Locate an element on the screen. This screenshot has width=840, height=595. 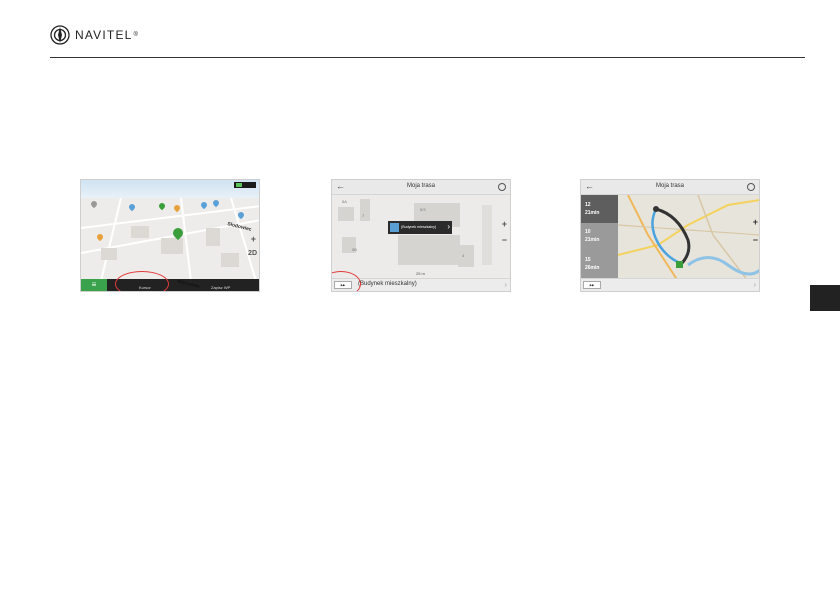
map-area: Słodowiec + 2D is located at coordinates (170, 239).